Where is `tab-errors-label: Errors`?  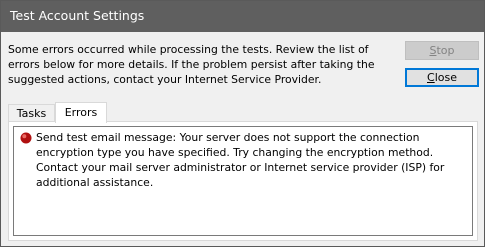
tab-errors-label: Errors is located at coordinates (81, 112).